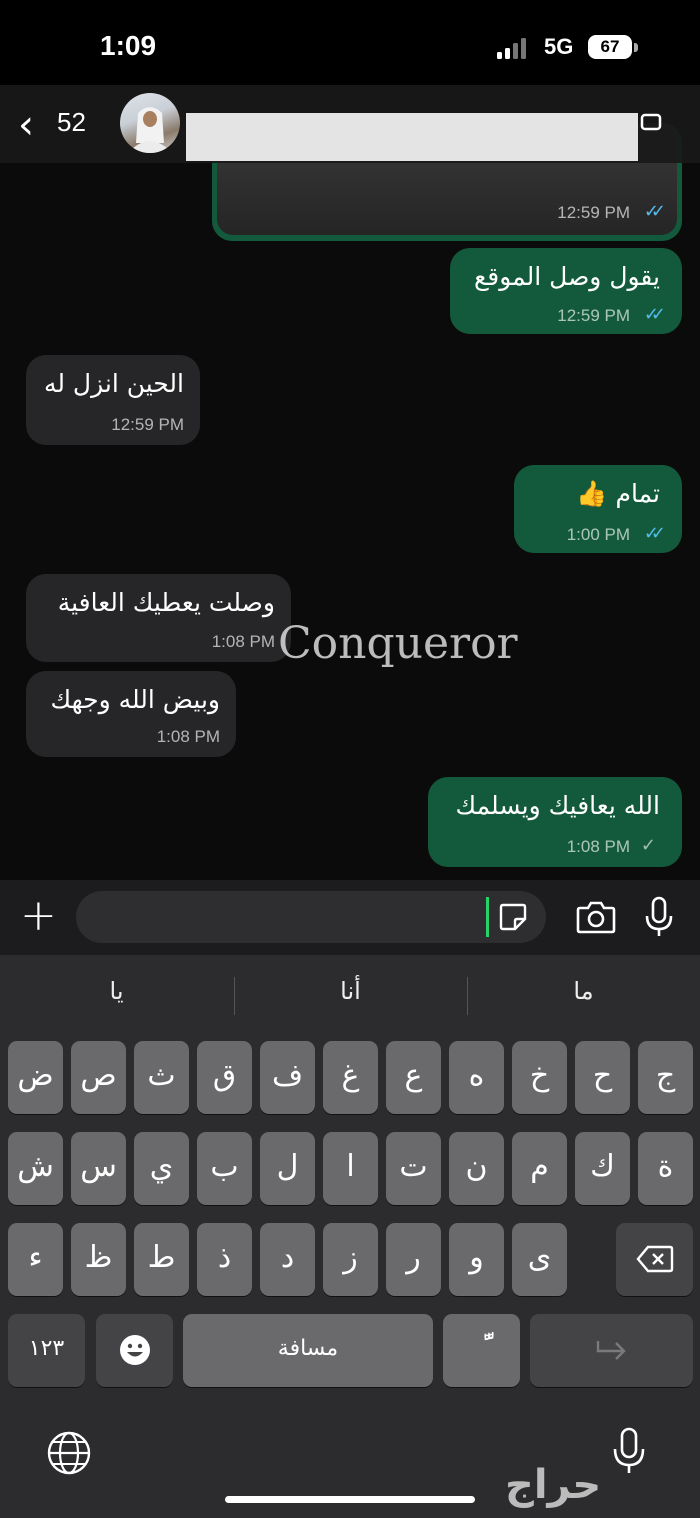 The image size is (700, 1518). I want to click on microphone-icon, so click(659, 919).